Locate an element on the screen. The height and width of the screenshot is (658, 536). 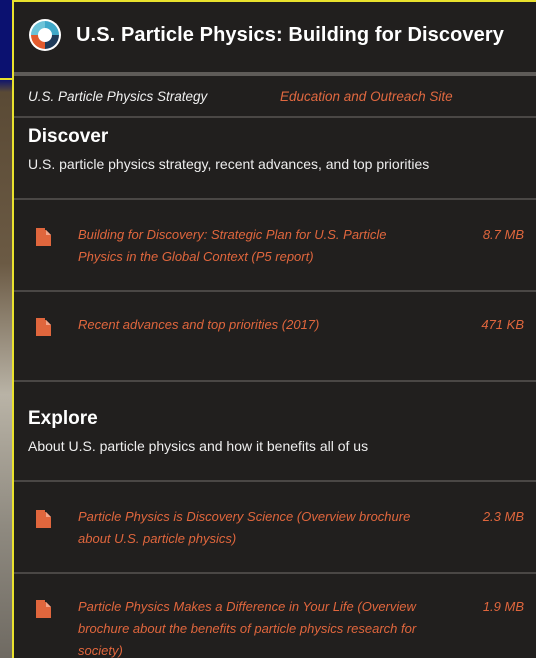
file-size: 1.9 MB is located at coordinates (503, 606).